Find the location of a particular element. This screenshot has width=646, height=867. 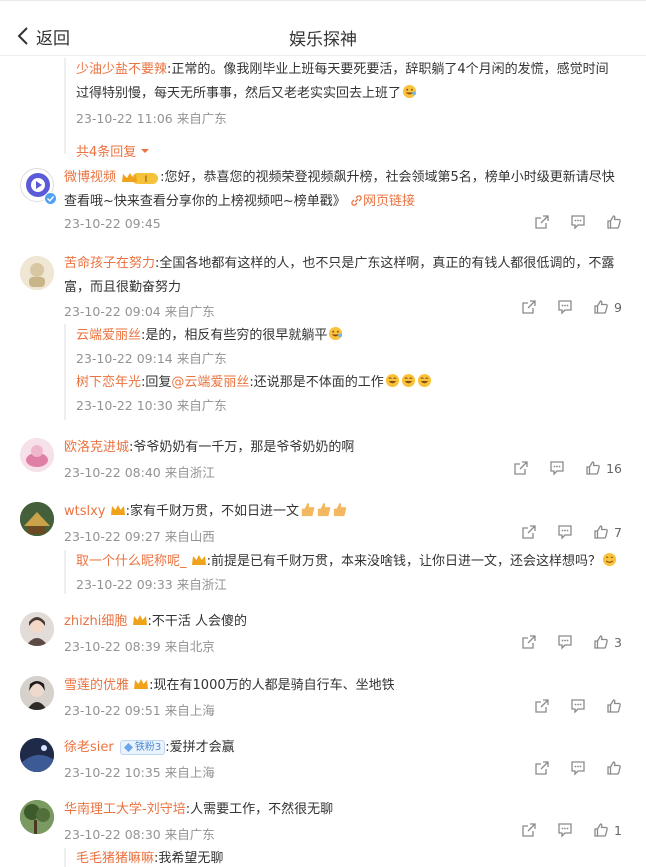

more-replies-link: 共4条回复 is located at coordinates (354, 150).